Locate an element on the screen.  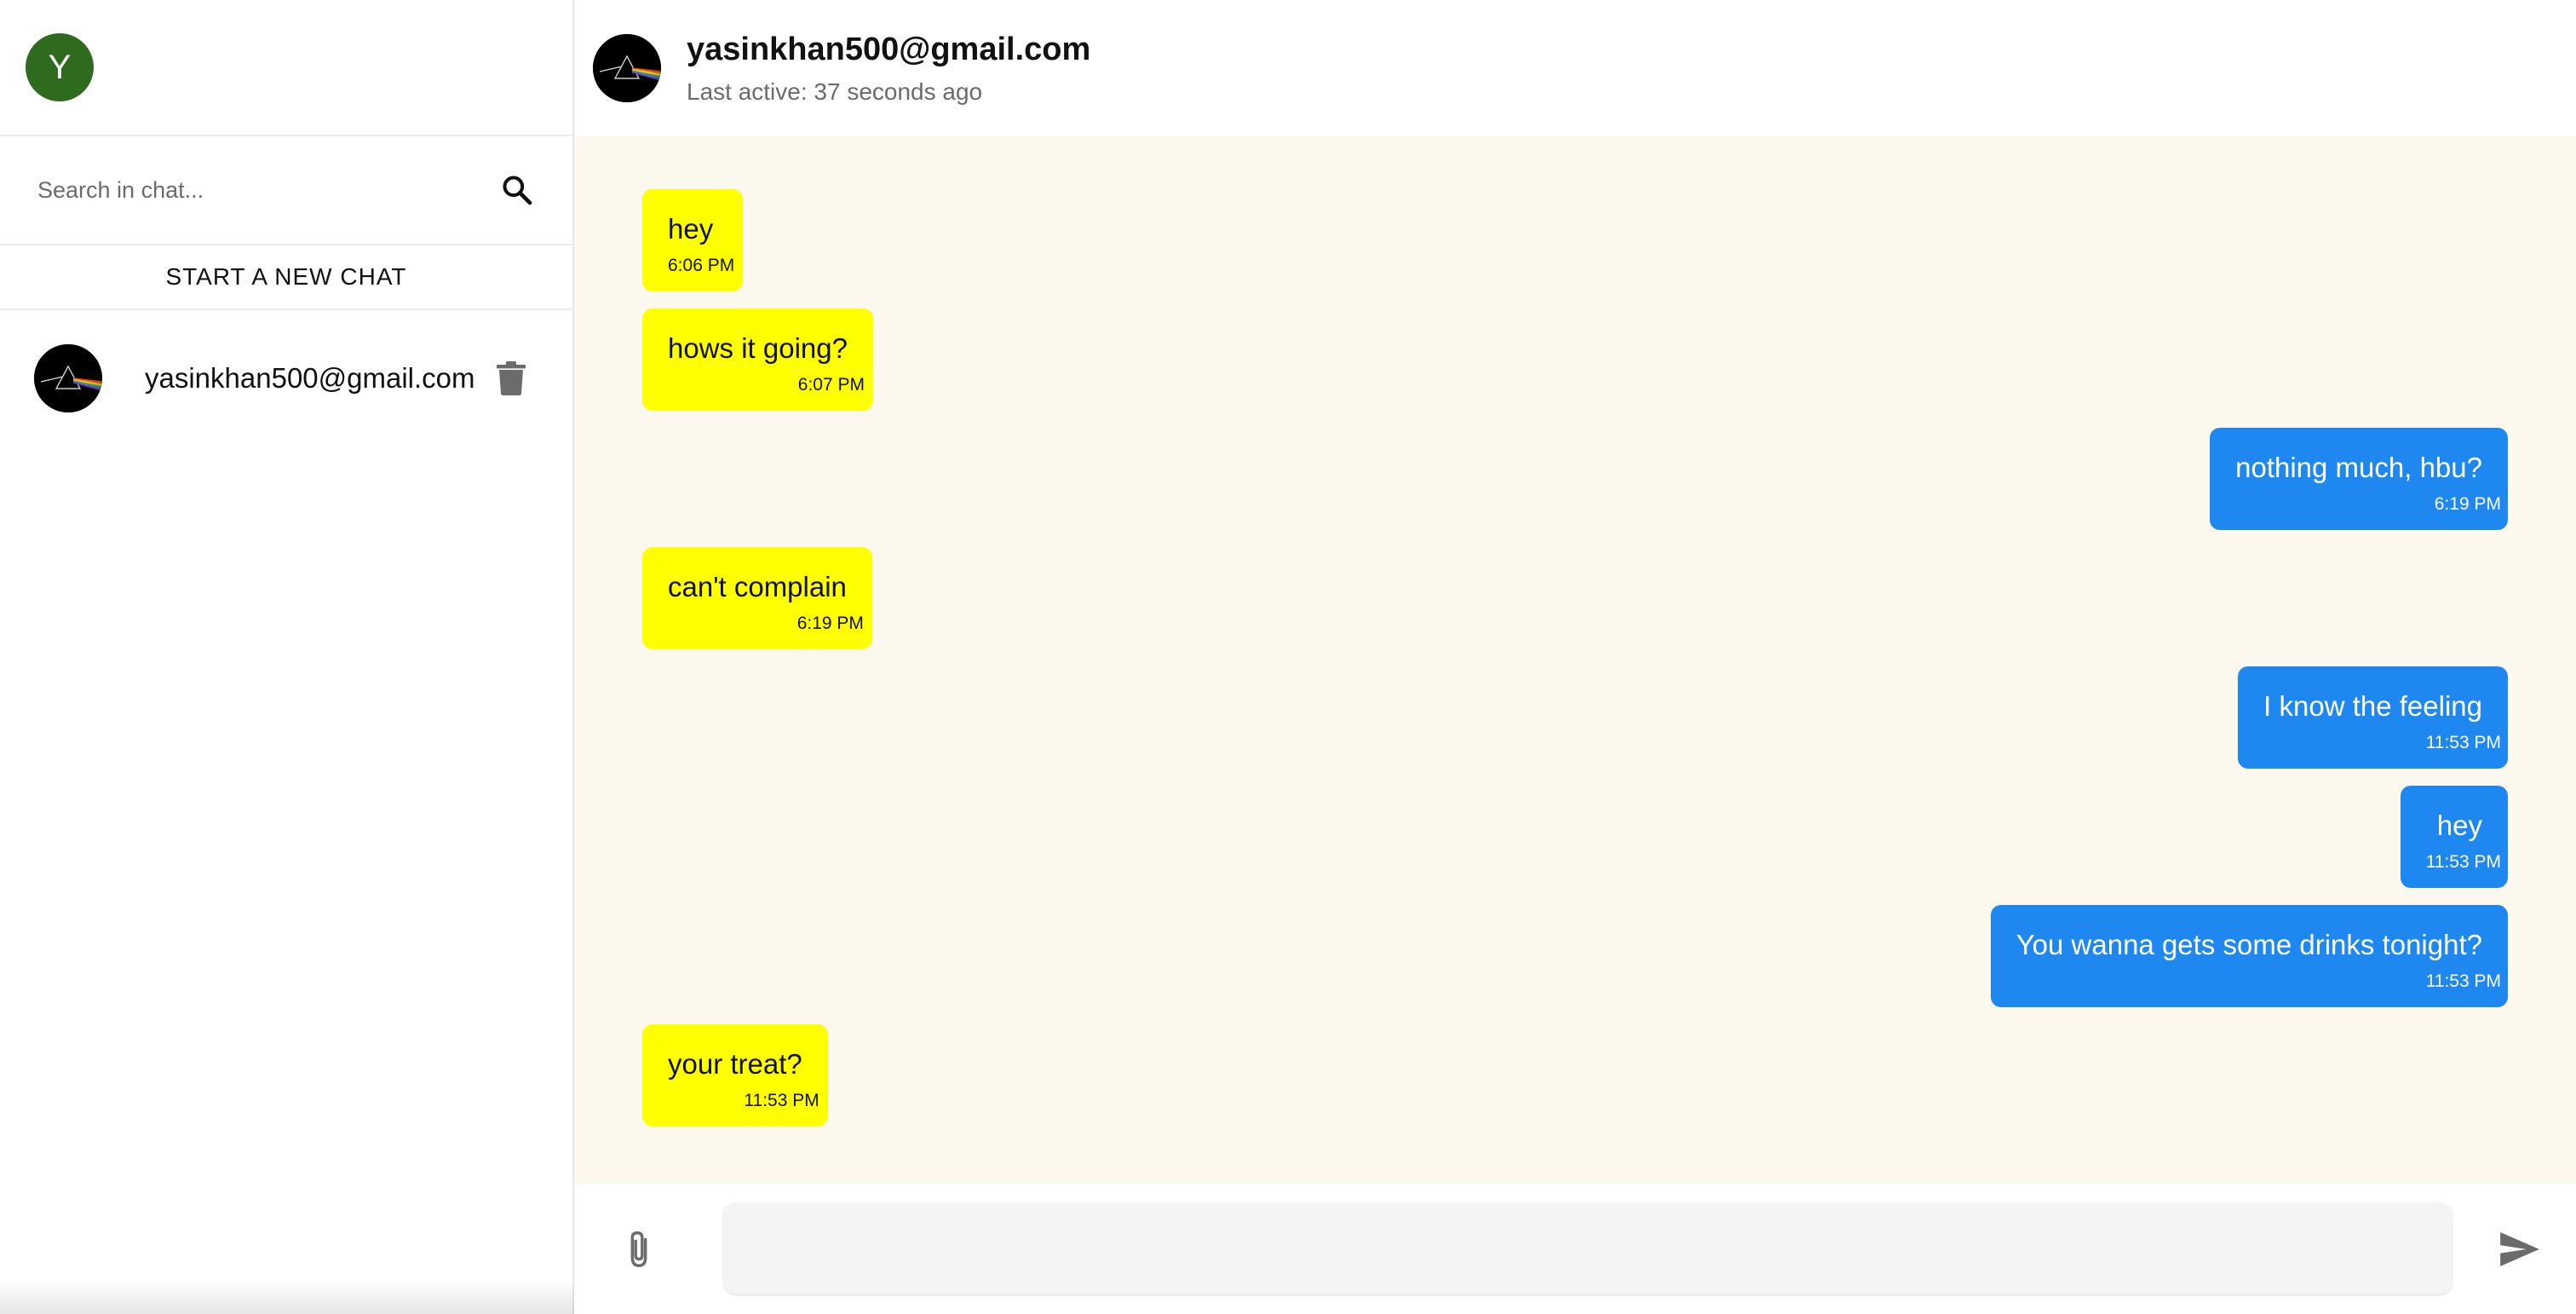
message-text: can't complain is located at coordinates (758, 587).